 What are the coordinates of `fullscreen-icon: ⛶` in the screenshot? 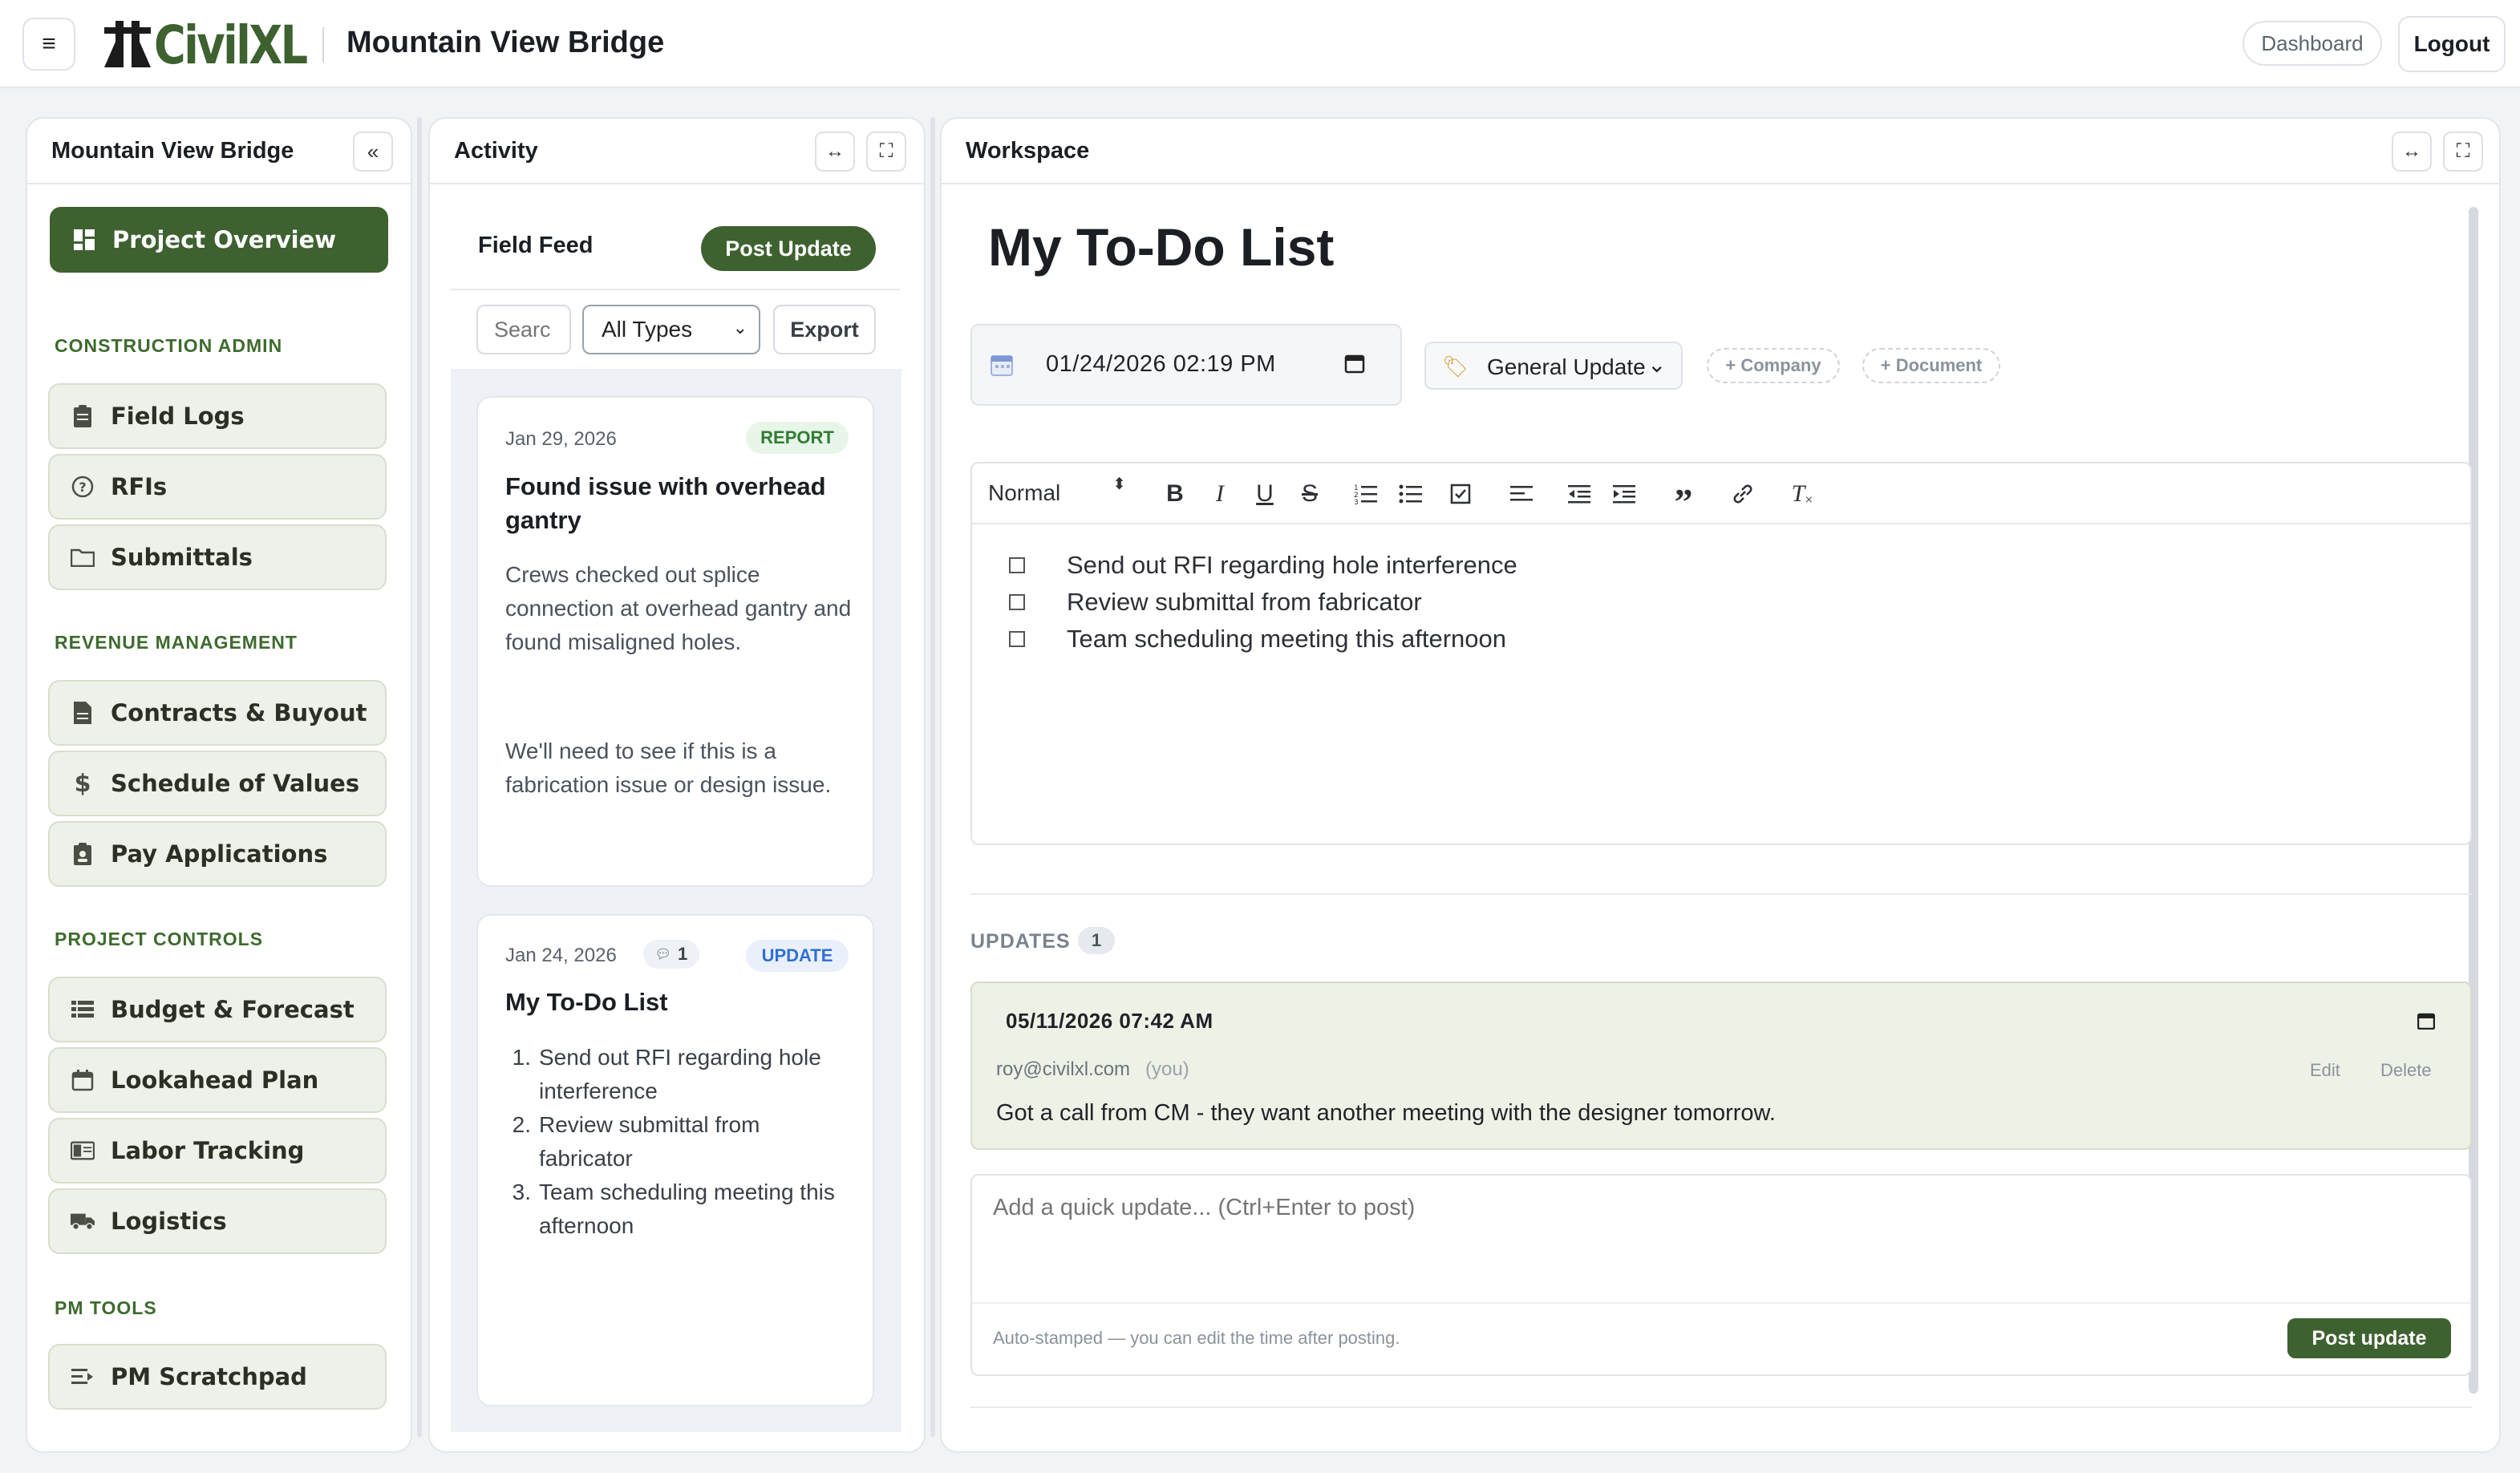 It's located at (2463, 151).